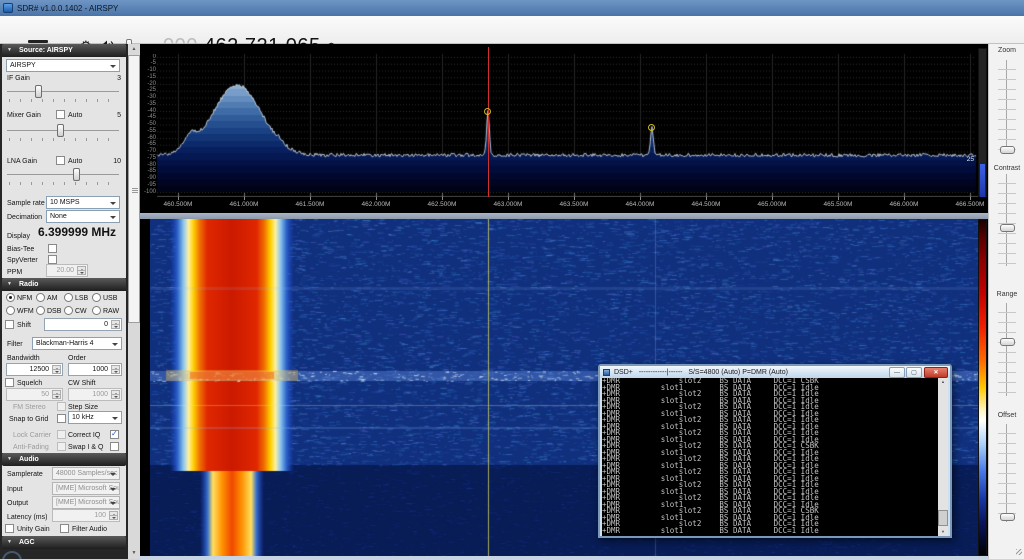 The image size is (1024, 559). Describe the element at coordinates (83, 202) in the screenshot. I see `sample-rate-dropdown: 10 MSPS` at that location.